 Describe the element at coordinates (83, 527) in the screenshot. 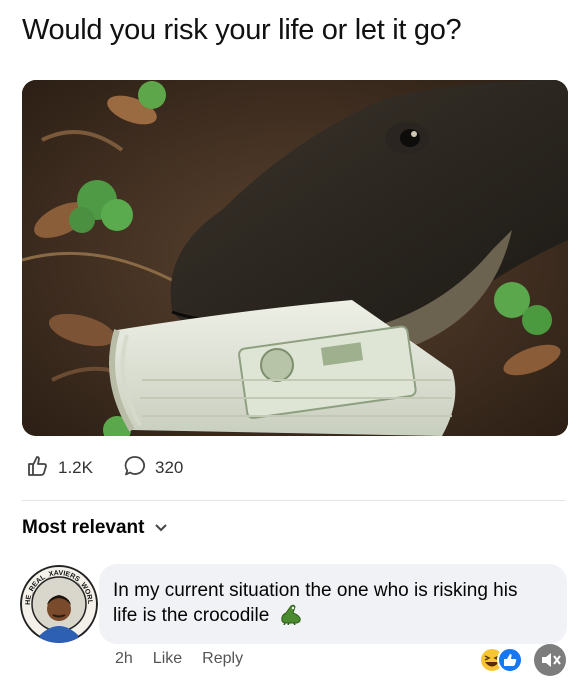

I see `sort-label: Most relevant` at that location.